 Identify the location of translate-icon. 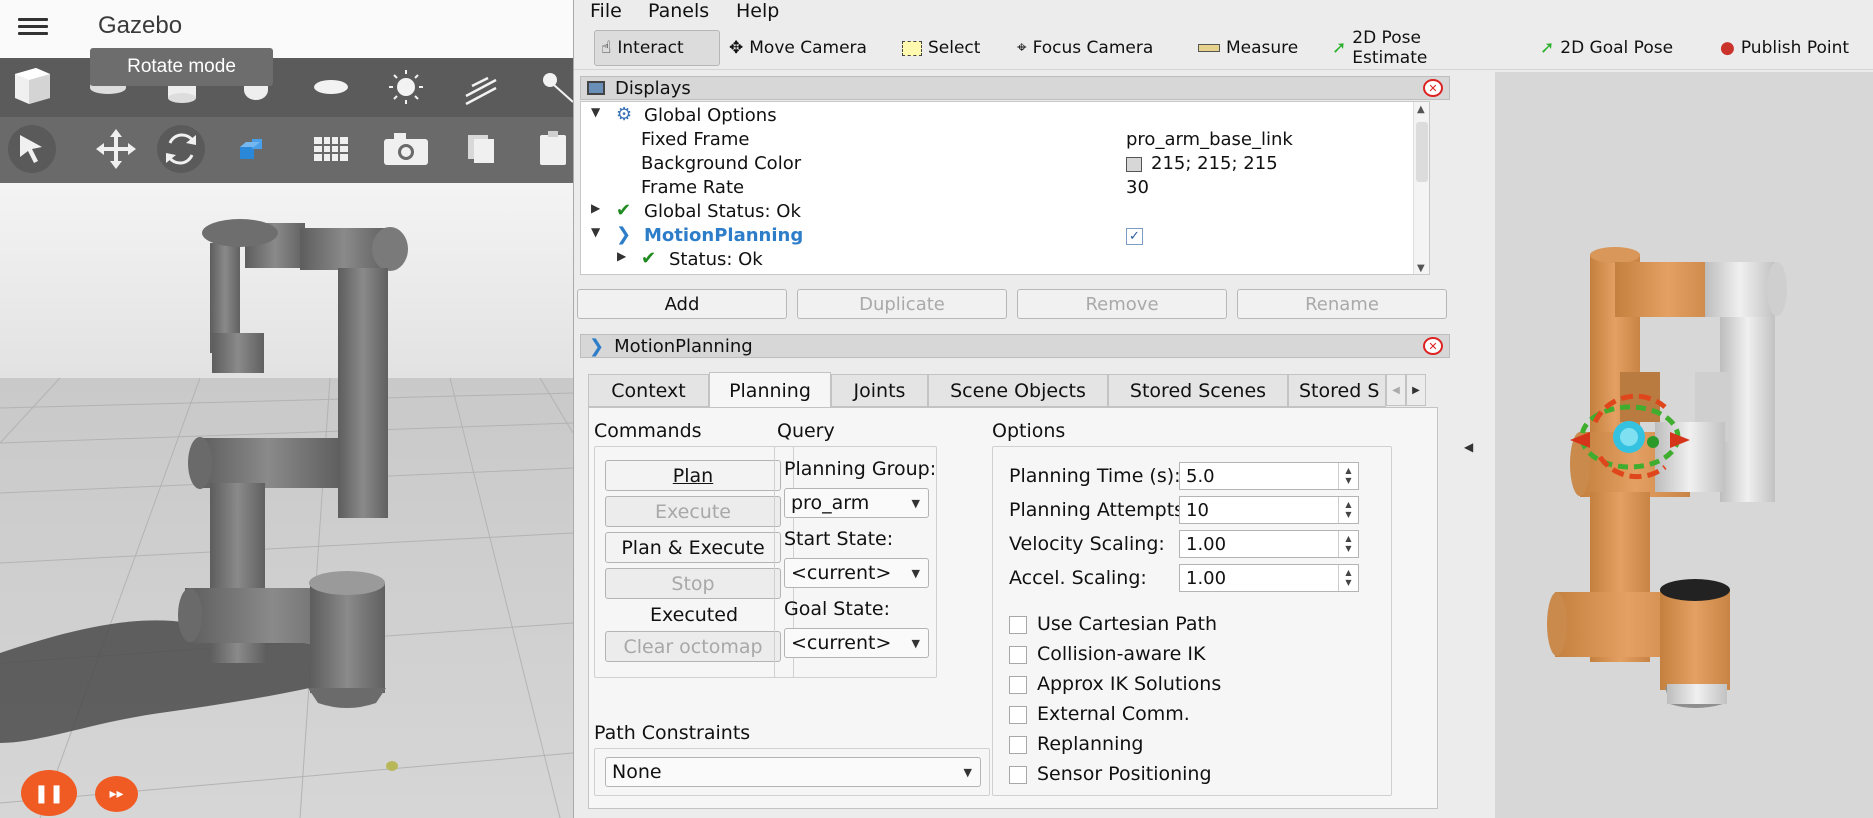
(116, 149).